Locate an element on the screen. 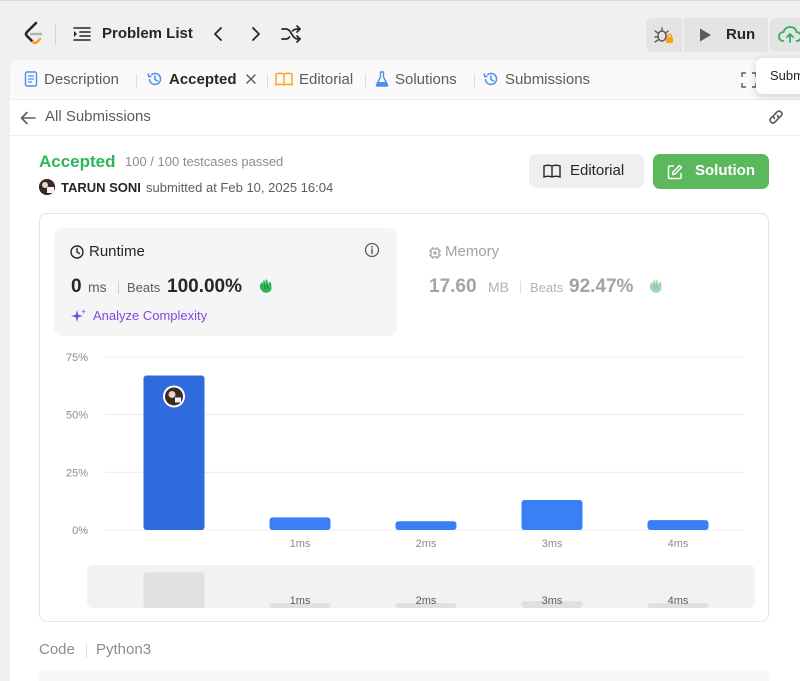 The width and height of the screenshot is (800, 681). run-button: Run is located at coordinates (726, 35).